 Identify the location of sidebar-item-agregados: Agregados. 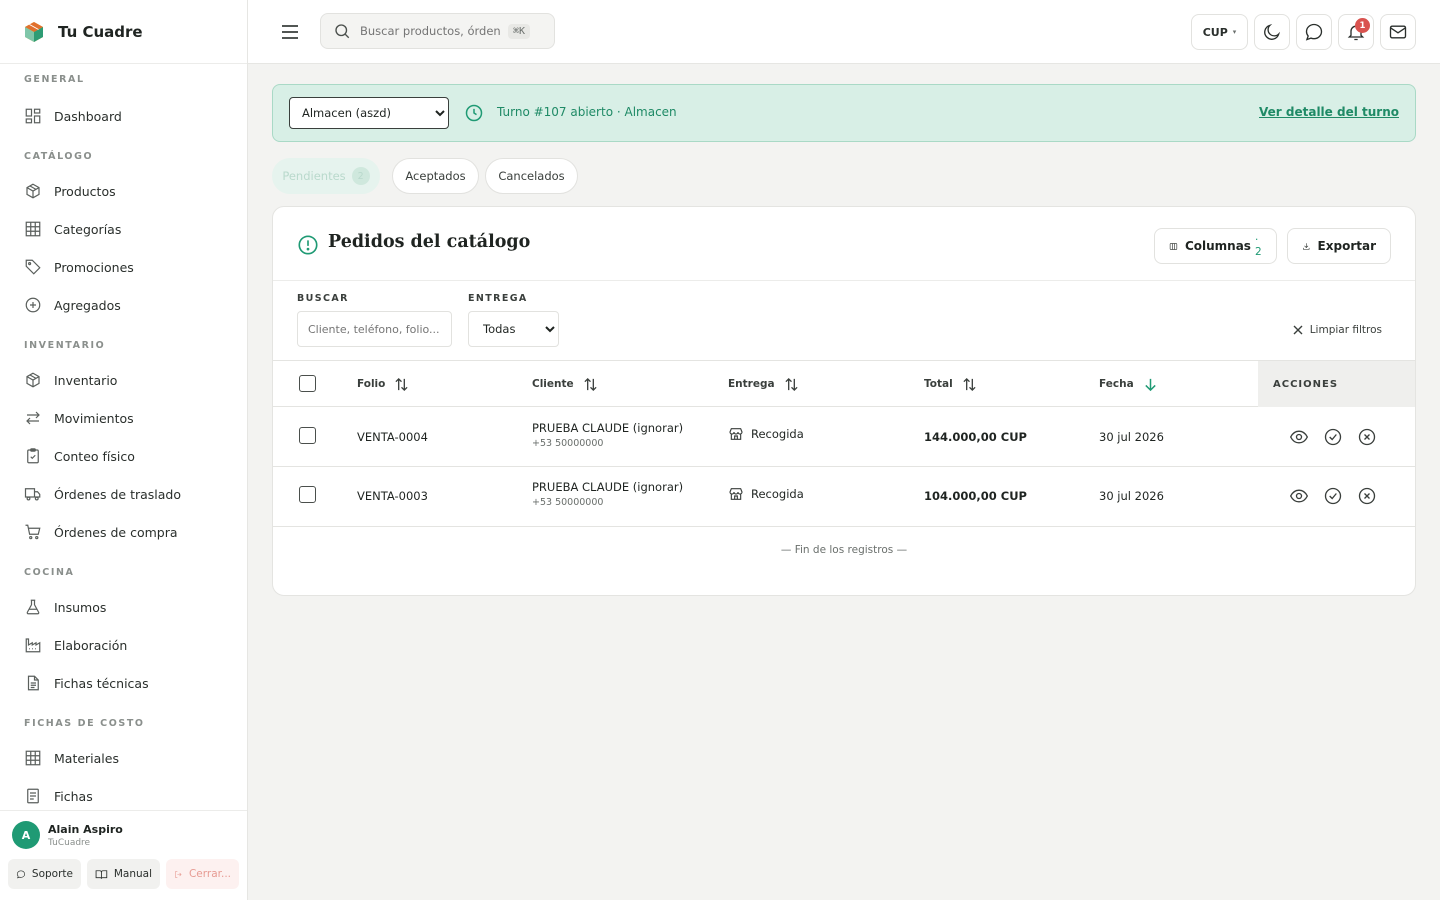
(123, 305).